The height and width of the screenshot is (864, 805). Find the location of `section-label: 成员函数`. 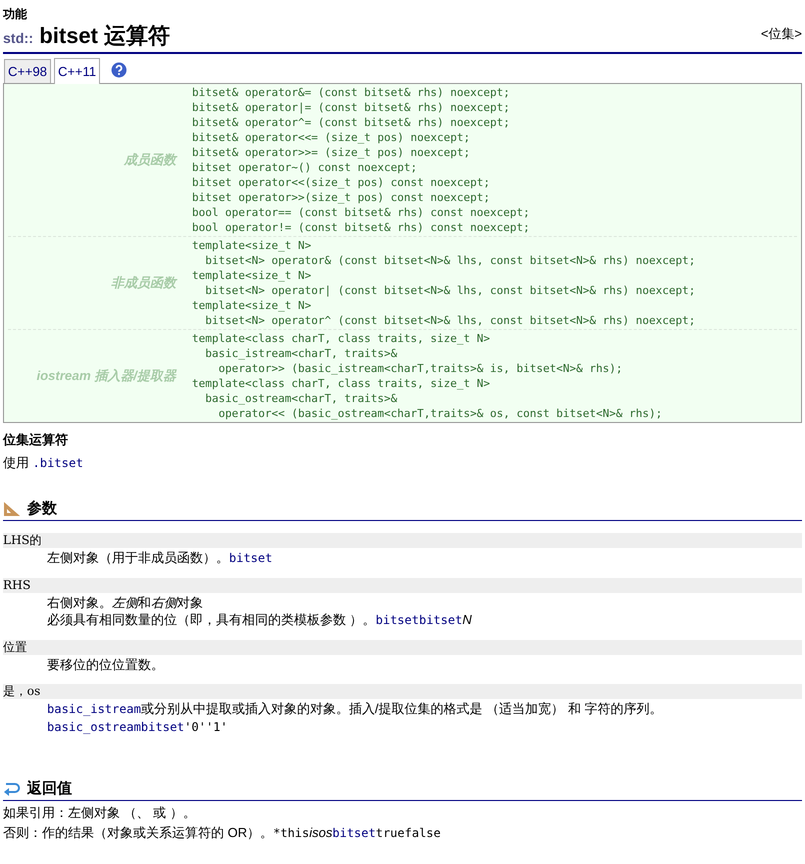

section-label: 成员函数 is located at coordinates (150, 160).